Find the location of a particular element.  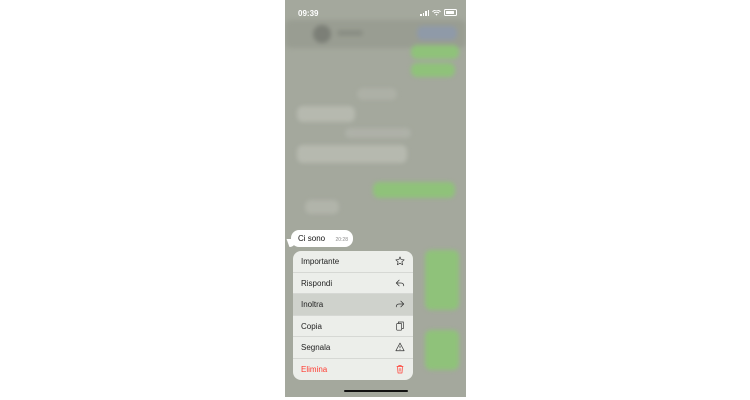

call-icons is located at coordinates (437, 33).